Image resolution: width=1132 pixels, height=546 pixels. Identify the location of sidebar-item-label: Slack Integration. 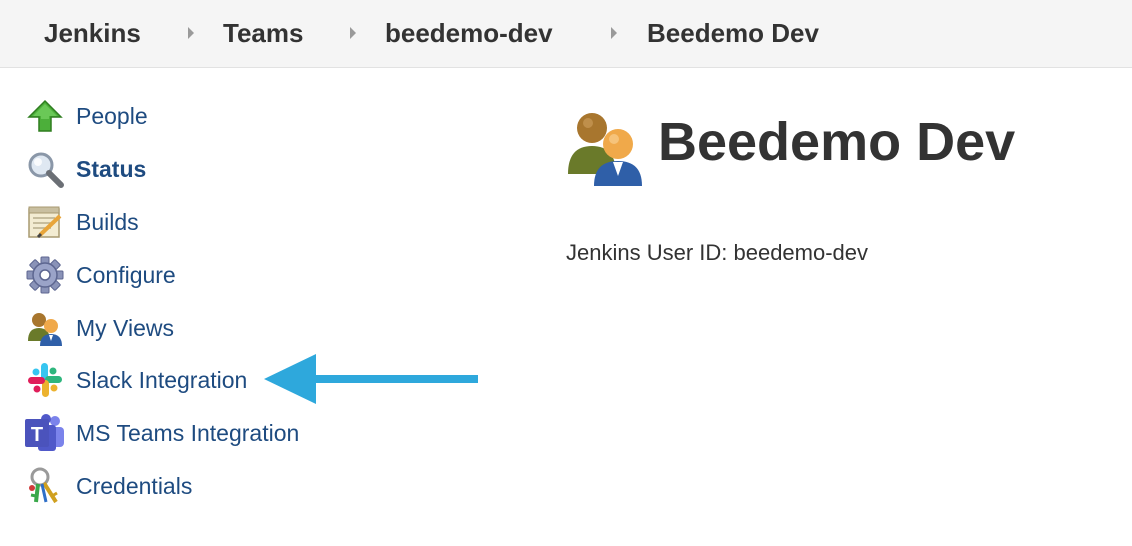
(162, 379).